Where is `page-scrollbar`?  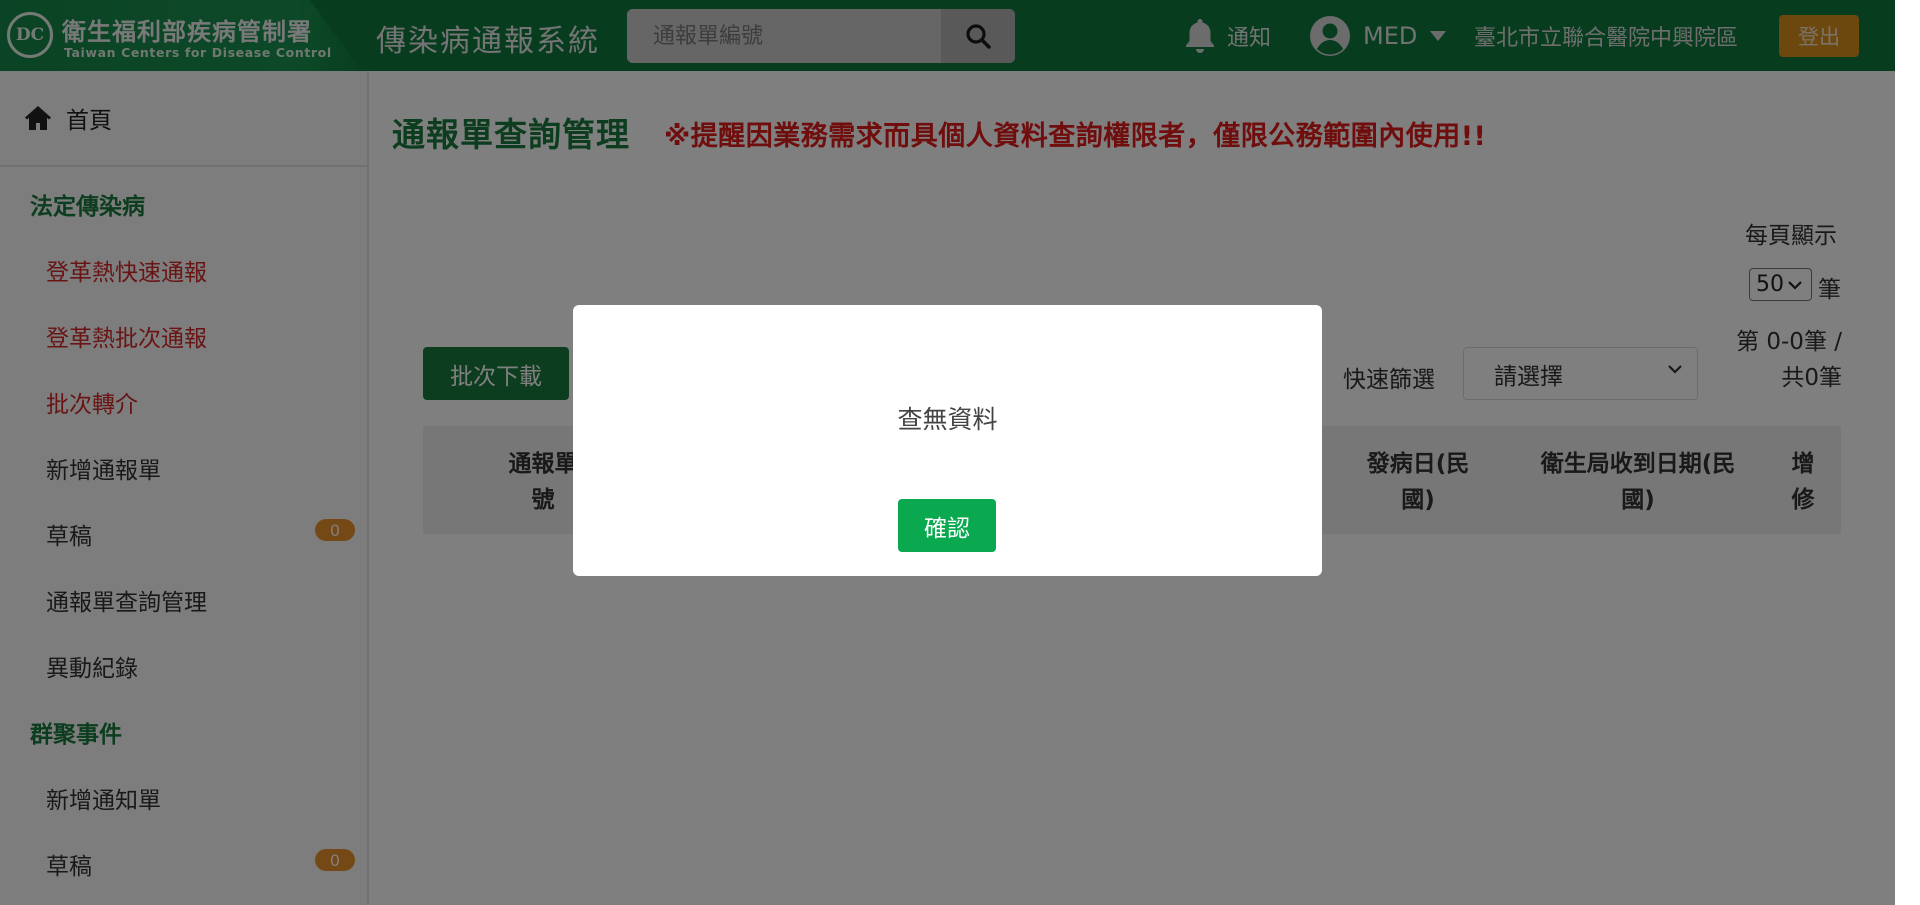 page-scrollbar is located at coordinates (1907, 452).